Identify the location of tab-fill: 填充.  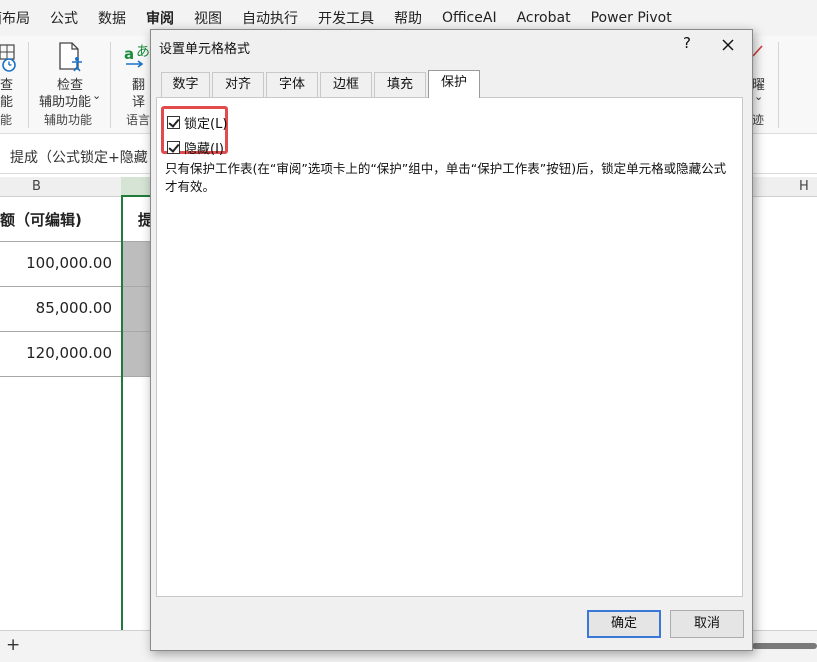
(400, 85).